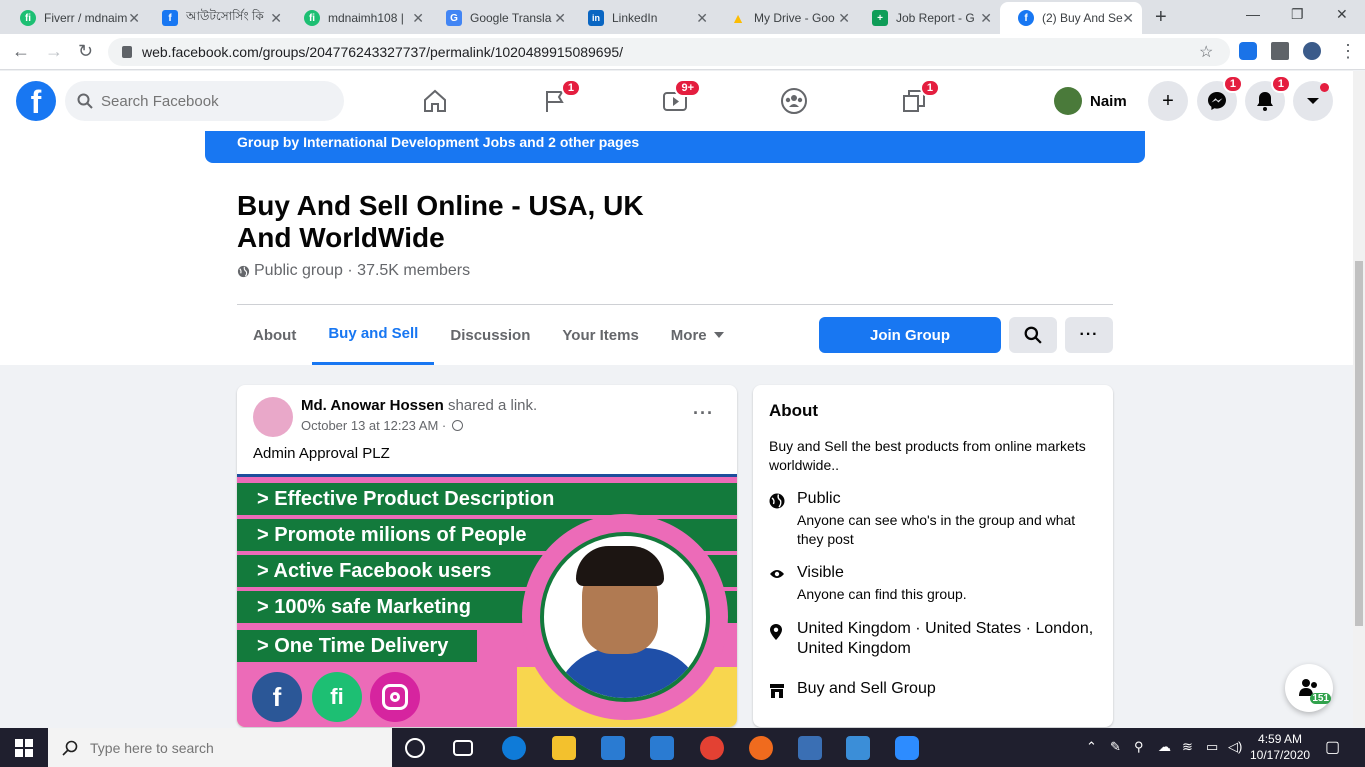 The image size is (1365, 767). Describe the element at coordinates (682, 747) in the screenshot. I see `windows-taskbar: ⌃ ✎ ⚲ ☁ ≋ ▭ ◁) 4:59 AM 10/17/2020 ▢` at that location.